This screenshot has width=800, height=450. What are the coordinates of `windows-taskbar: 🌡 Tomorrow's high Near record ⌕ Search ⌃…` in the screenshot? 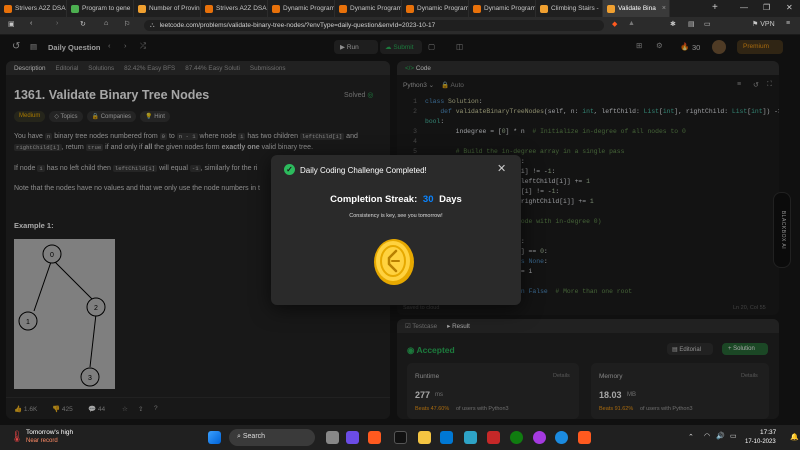 It's located at (400, 437).